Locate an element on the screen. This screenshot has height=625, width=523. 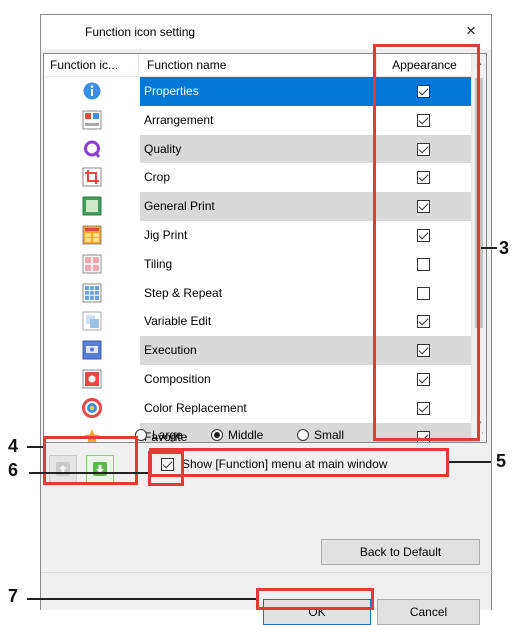
function-name-cell: Variable Edit is located at coordinates (258, 322).